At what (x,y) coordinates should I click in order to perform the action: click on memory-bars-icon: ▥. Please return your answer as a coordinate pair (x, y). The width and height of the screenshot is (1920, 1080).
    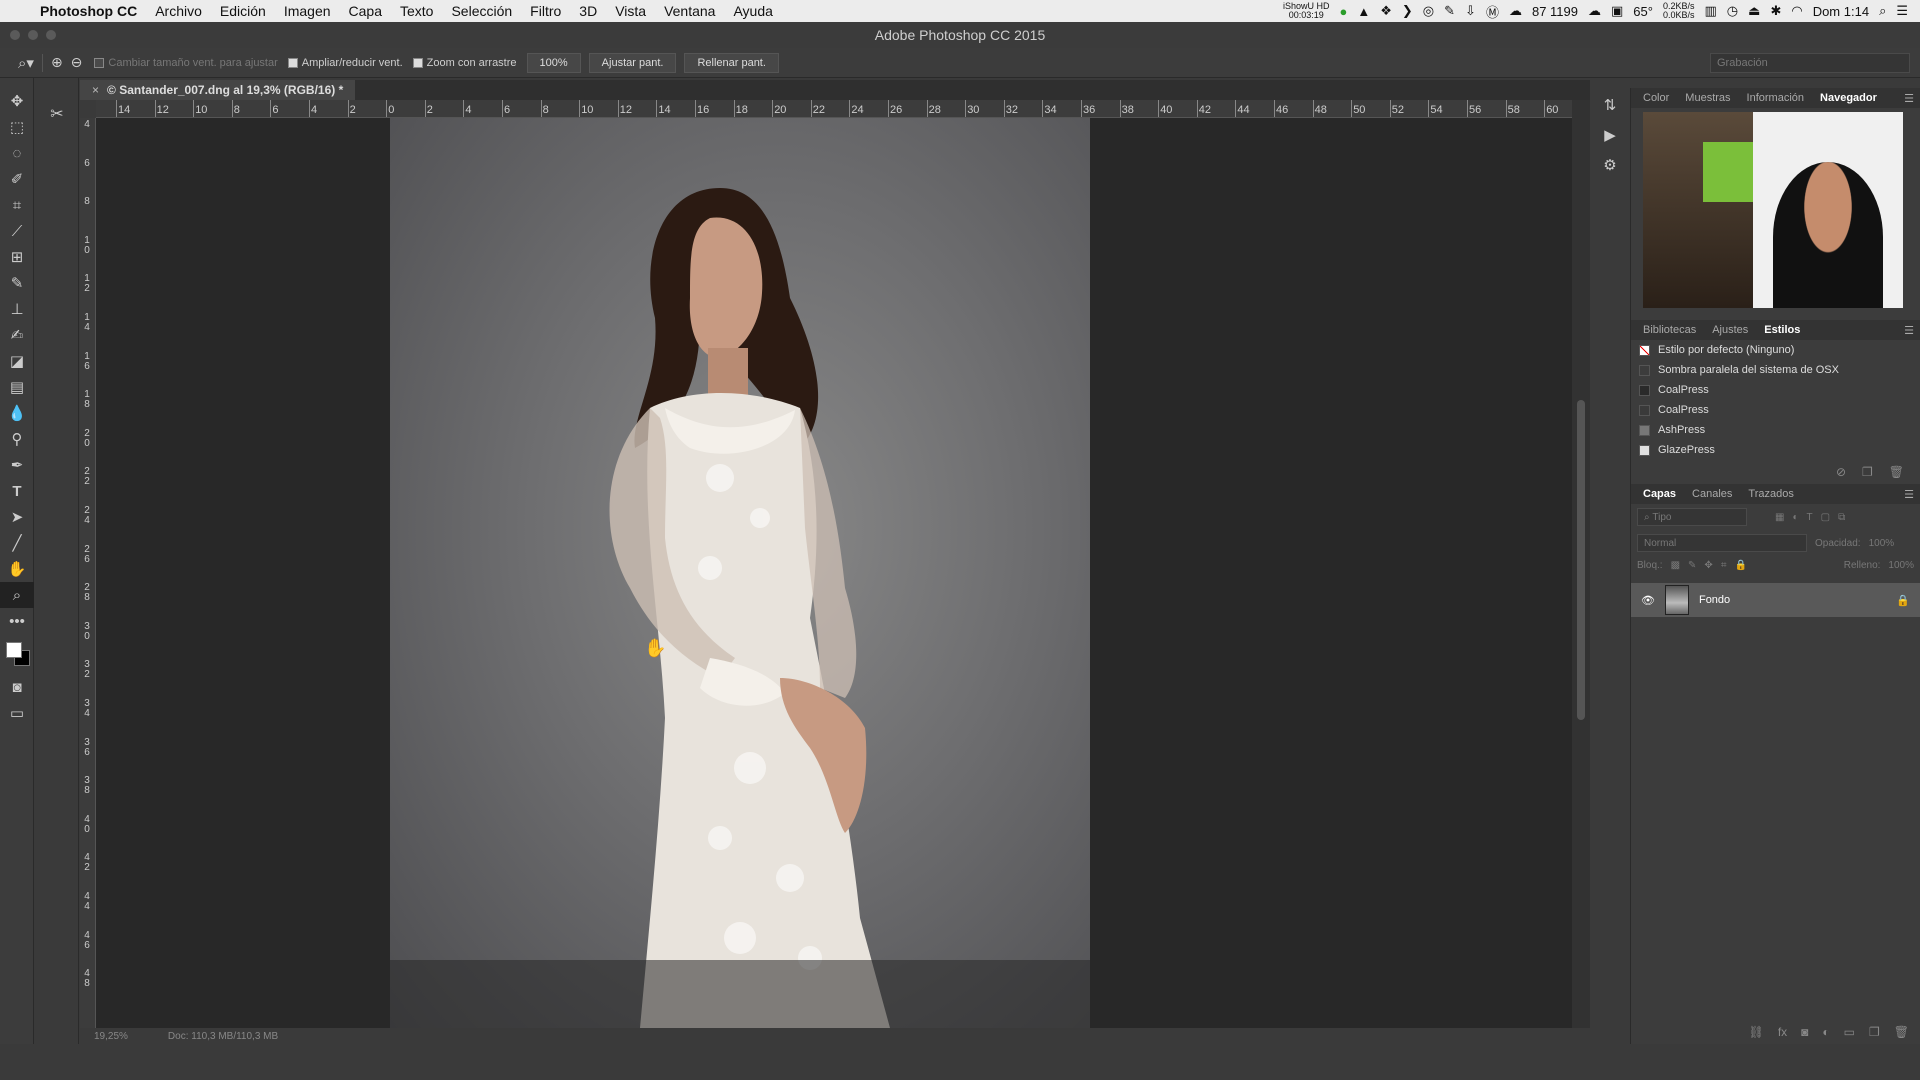
    Looking at the image, I should click on (1711, 11).